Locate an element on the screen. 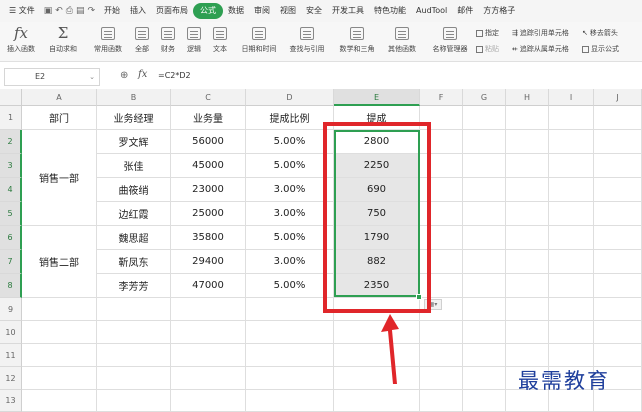 Image resolution: width=642 pixels, height=412 pixels. math-functions-button: 数学和三角 is located at coordinates (357, 42).